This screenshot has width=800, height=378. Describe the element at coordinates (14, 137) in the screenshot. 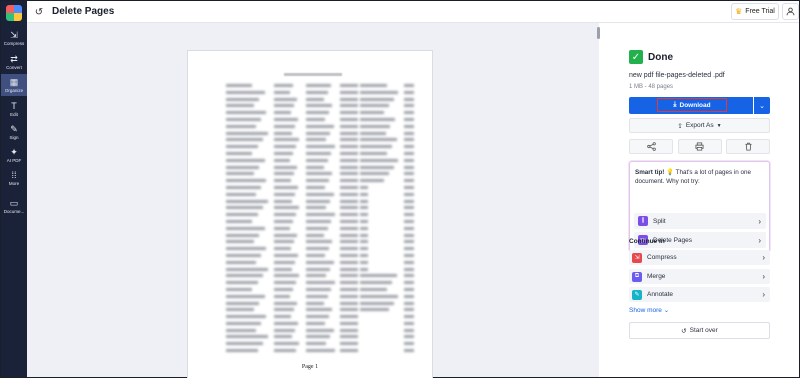

I see `sidebar-item-label: Sign` at that location.